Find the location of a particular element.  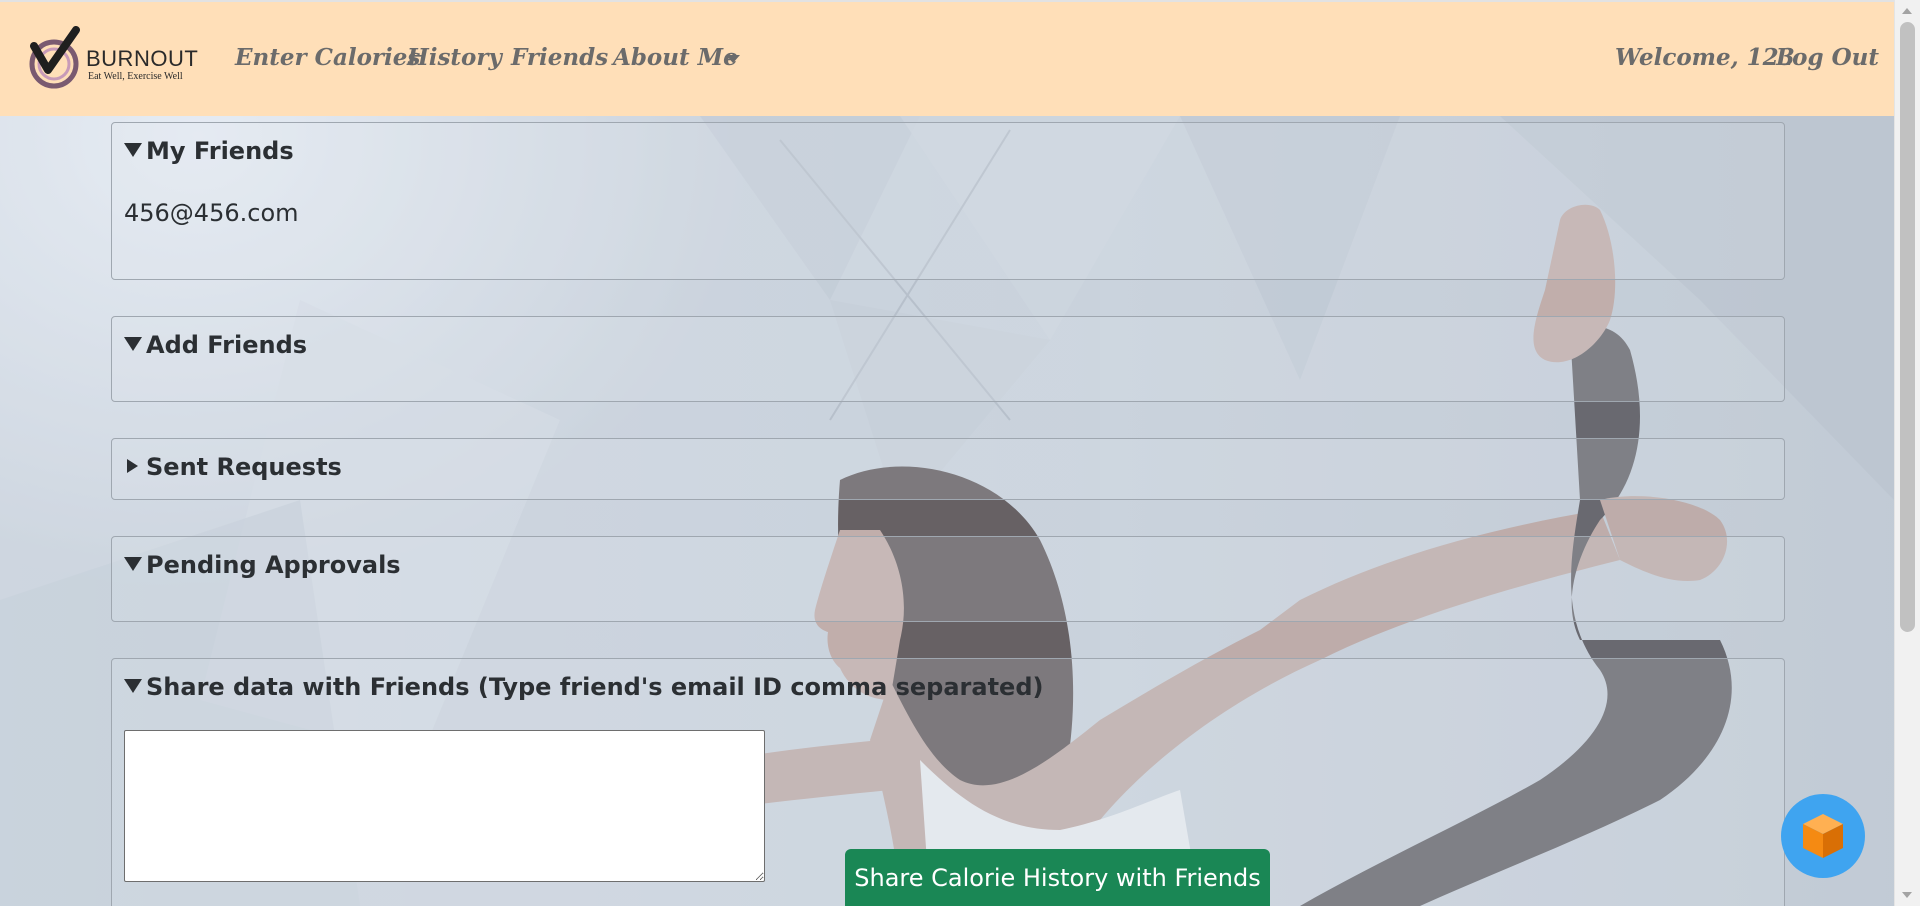

my-friends-title: My Friends is located at coordinates (220, 151).